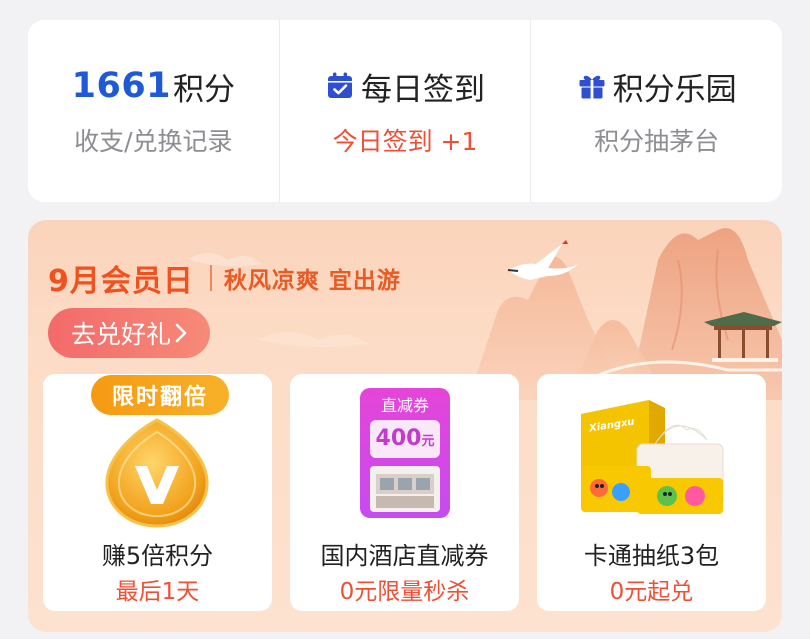 The width and height of the screenshot is (810, 639). What do you see at coordinates (423, 89) in the screenshot?
I see `daily-checkin-title: 每日签到` at bounding box center [423, 89].